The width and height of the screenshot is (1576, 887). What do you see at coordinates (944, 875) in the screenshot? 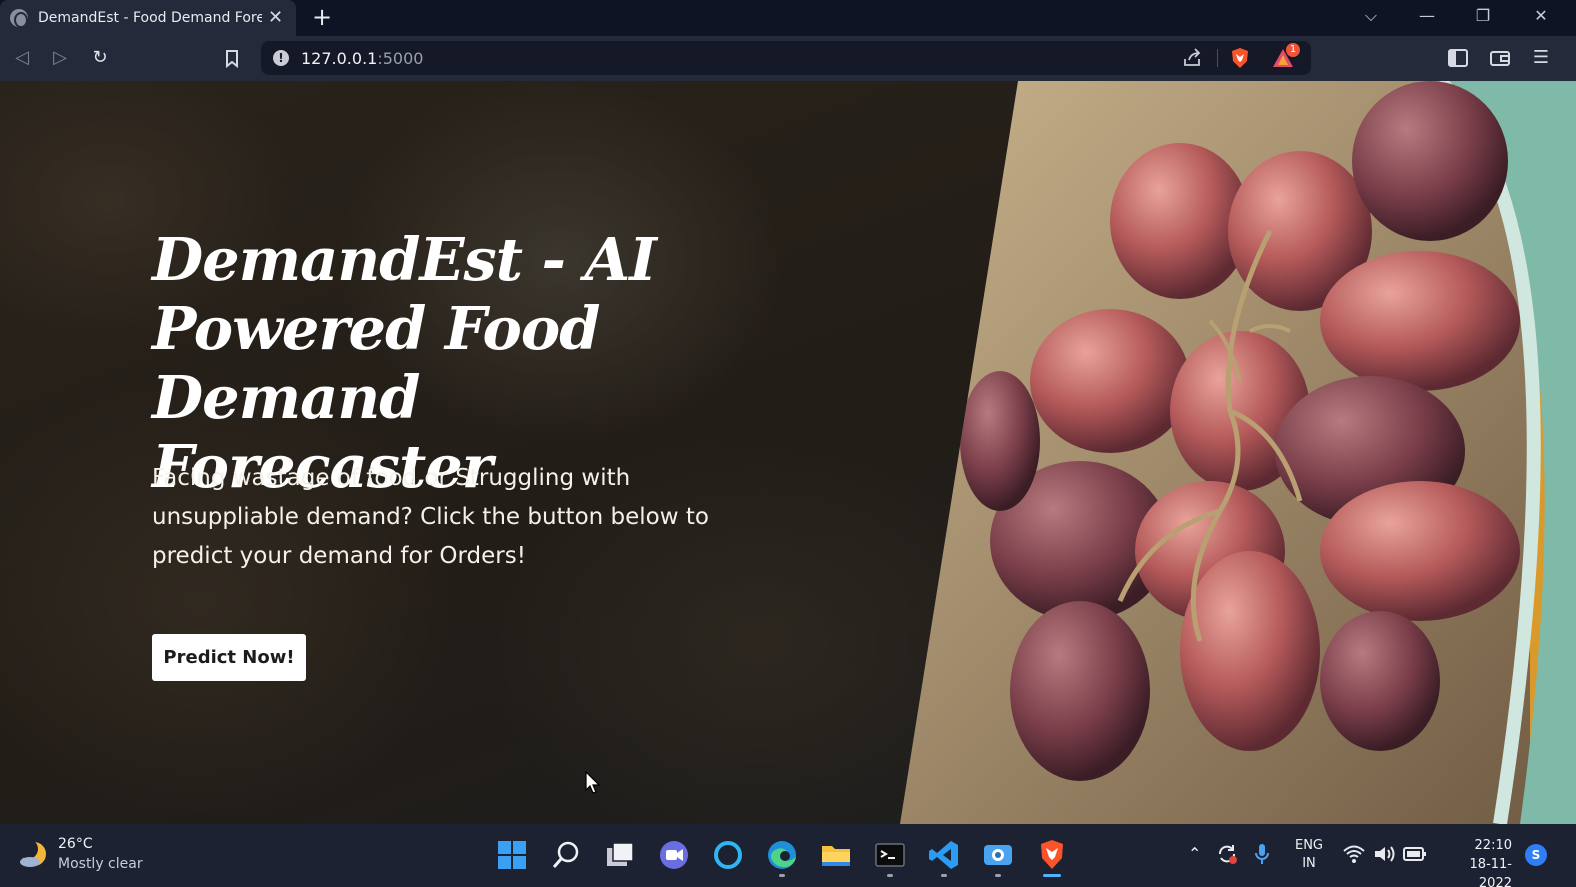
I see `vscode-running-indicator` at bounding box center [944, 875].